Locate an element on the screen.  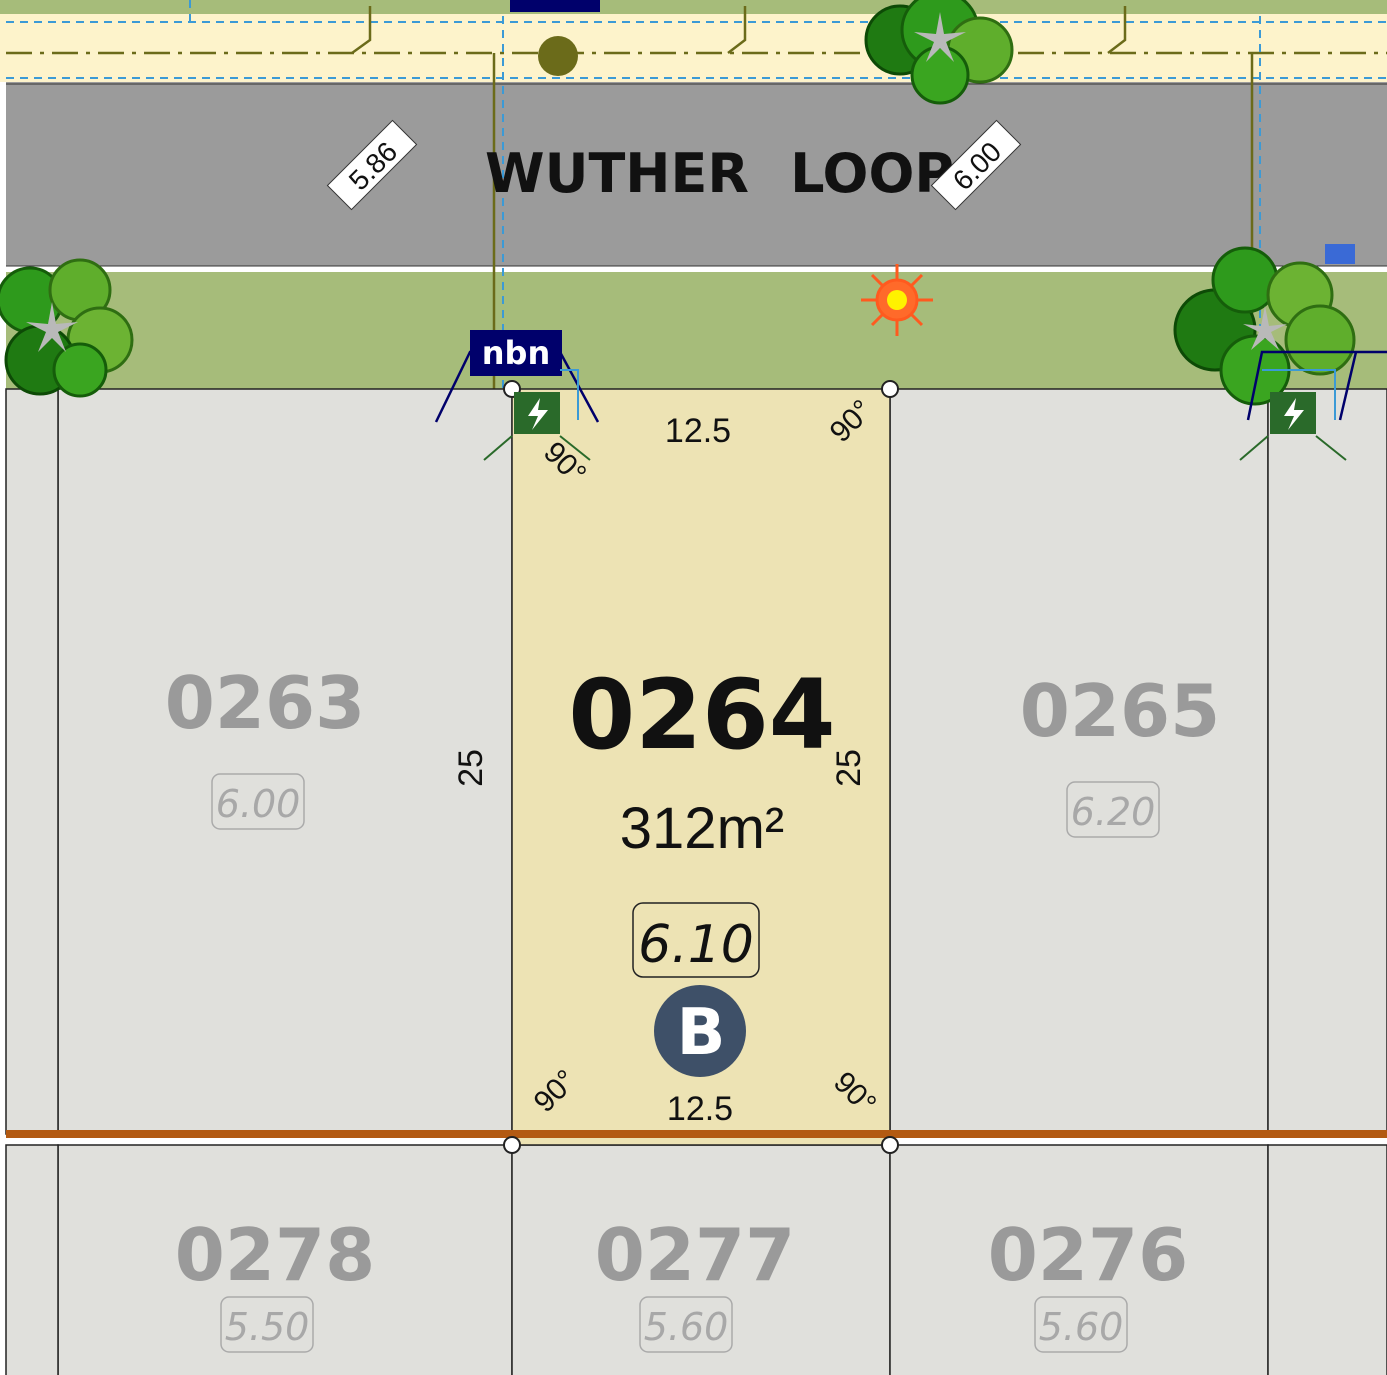
lot-type-badge-label: B is located at coordinates (701, 1033).